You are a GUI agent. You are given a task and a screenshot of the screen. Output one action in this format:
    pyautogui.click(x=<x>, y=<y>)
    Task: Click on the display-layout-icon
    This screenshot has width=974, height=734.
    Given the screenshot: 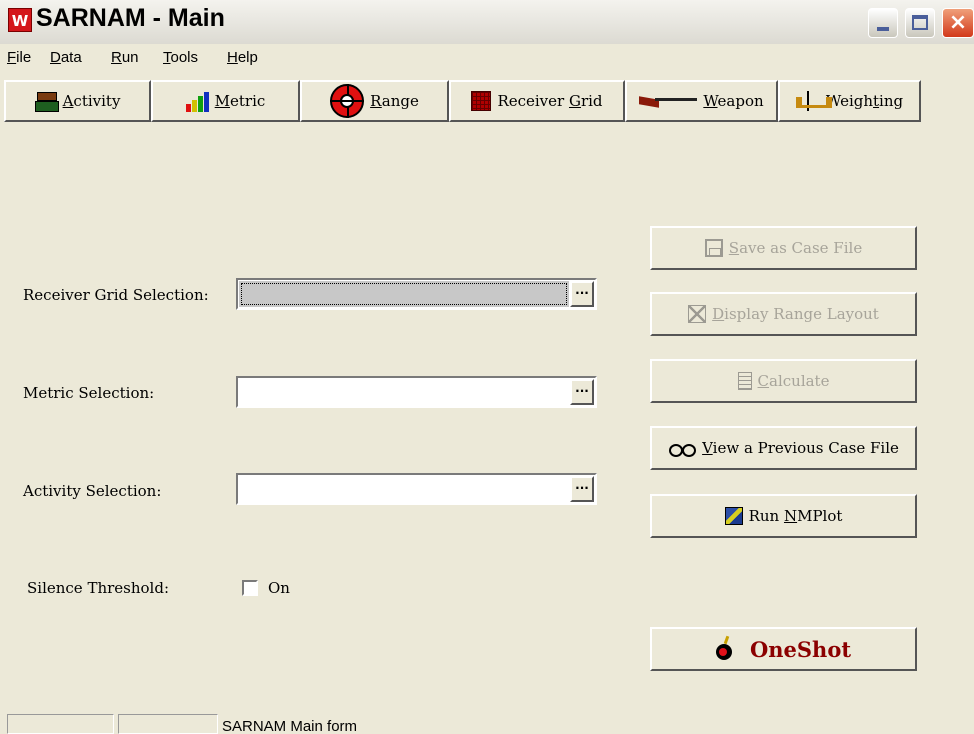 What is the action you would take?
    pyautogui.click(x=697, y=314)
    